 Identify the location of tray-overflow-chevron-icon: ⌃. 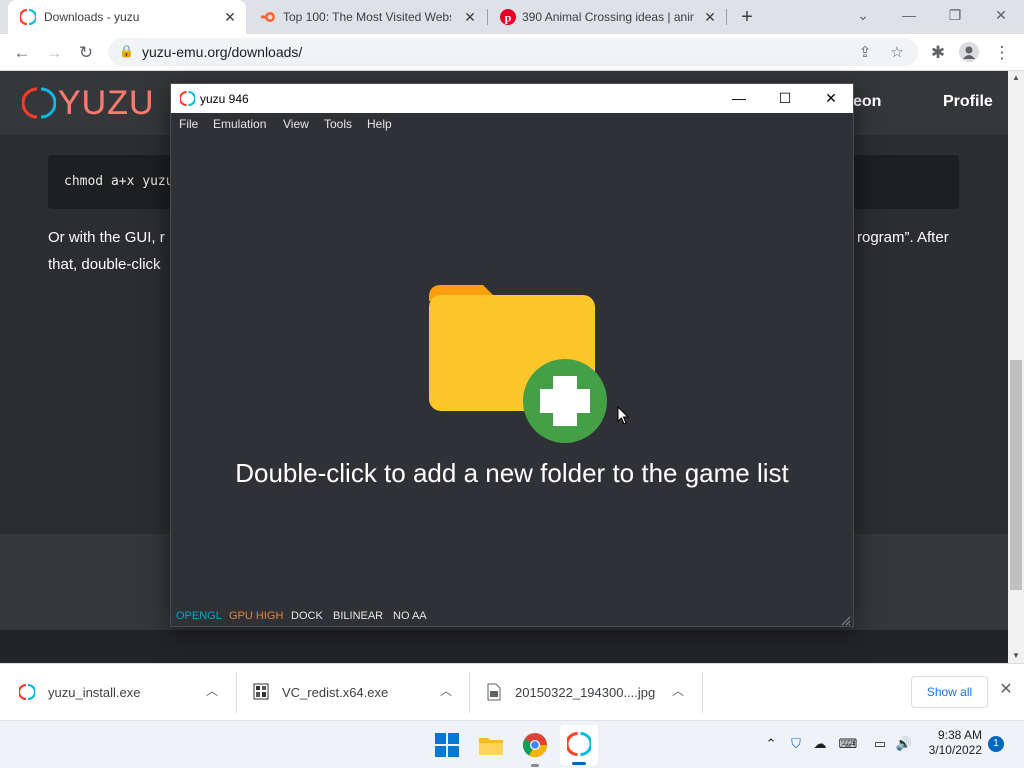
(771, 744).